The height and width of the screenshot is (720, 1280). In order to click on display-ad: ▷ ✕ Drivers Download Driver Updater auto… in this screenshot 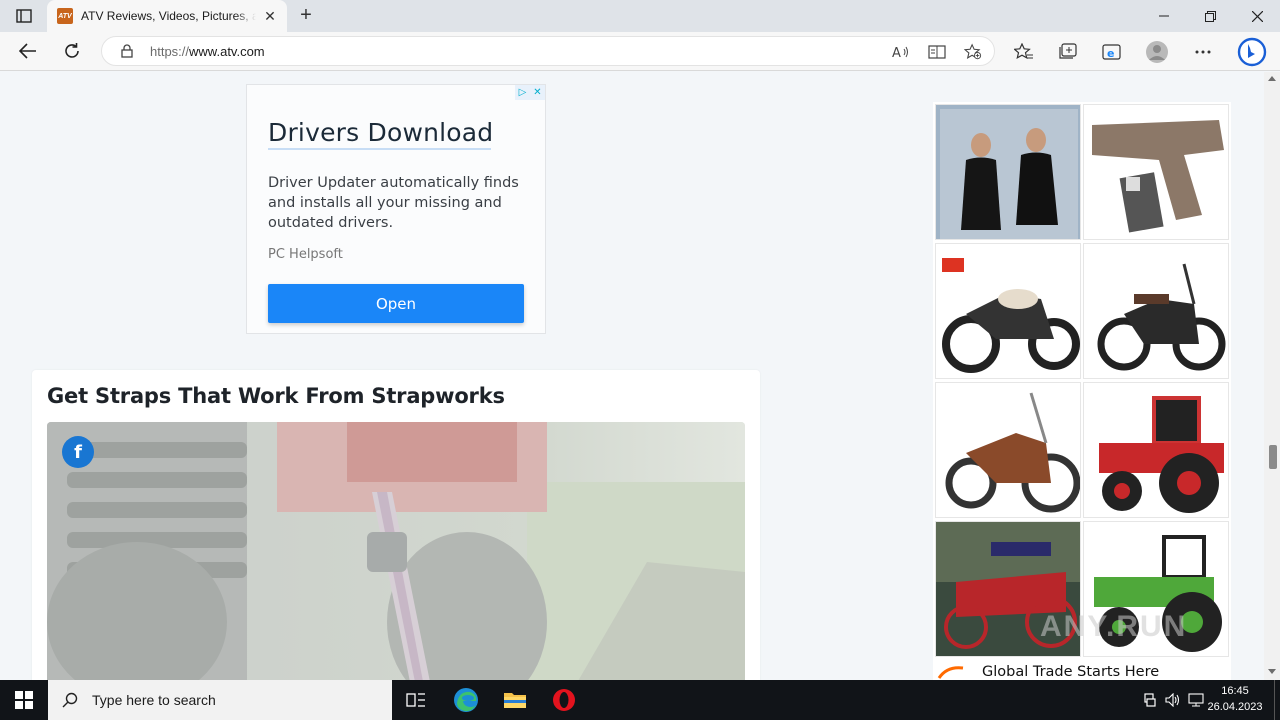, I will do `click(396, 209)`.